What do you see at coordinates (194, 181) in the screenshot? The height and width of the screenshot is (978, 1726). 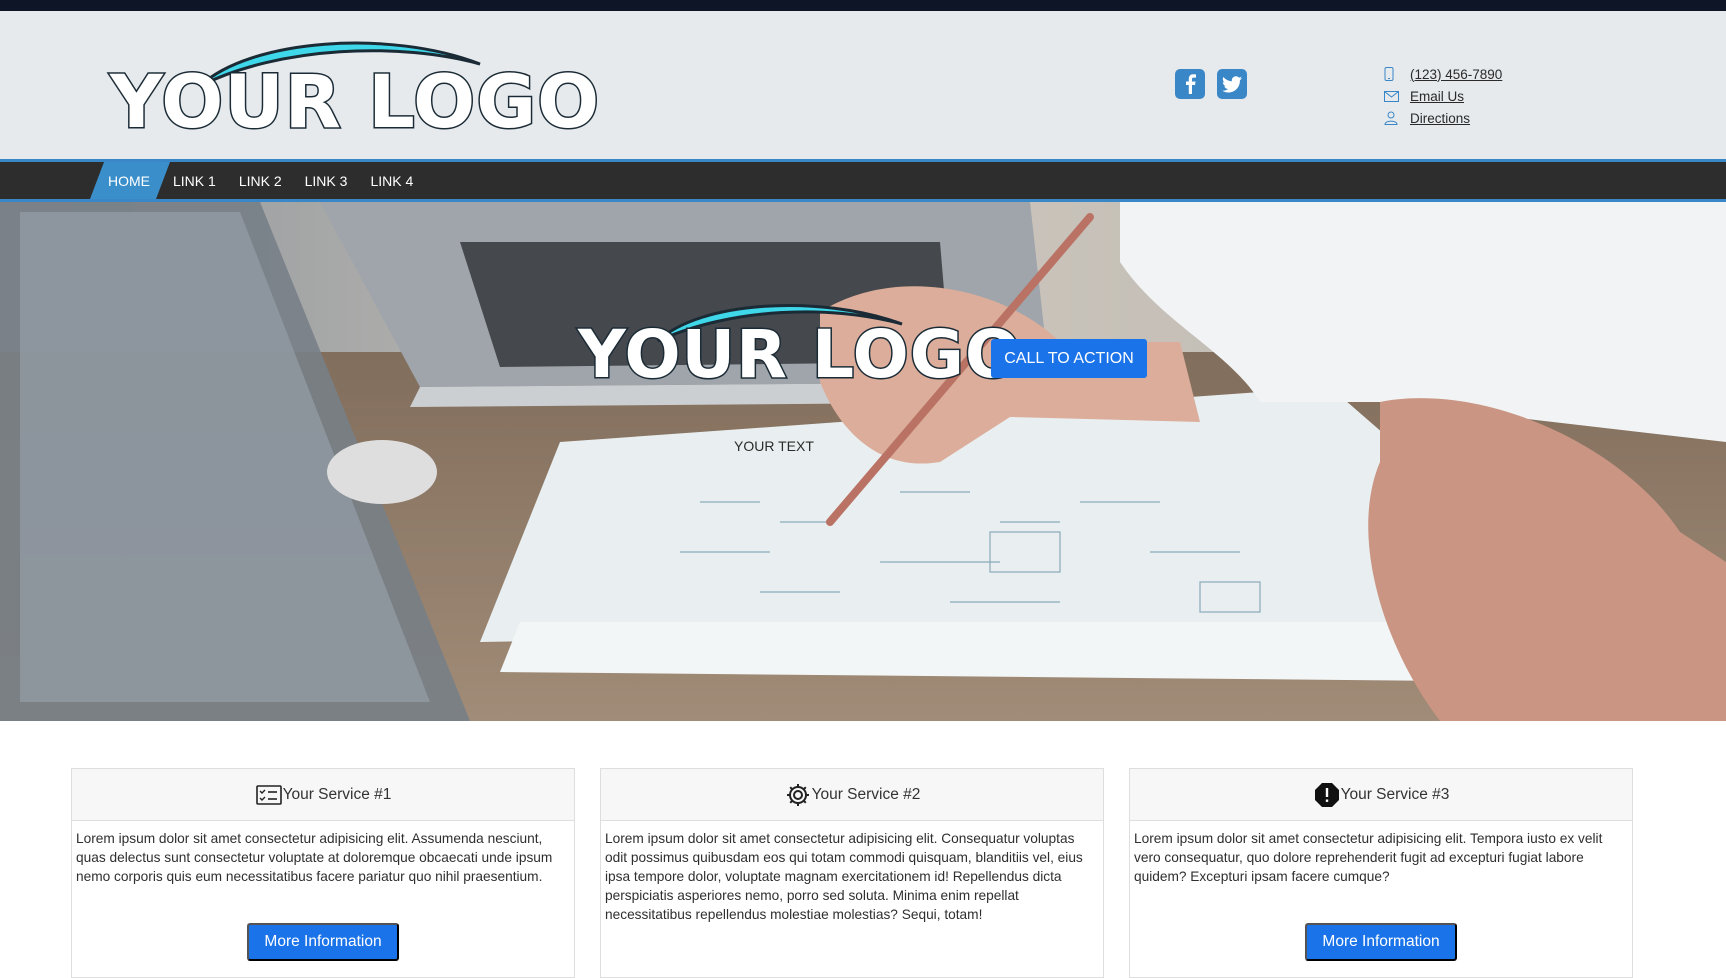 I see `nav-link-1: LINK 1` at bounding box center [194, 181].